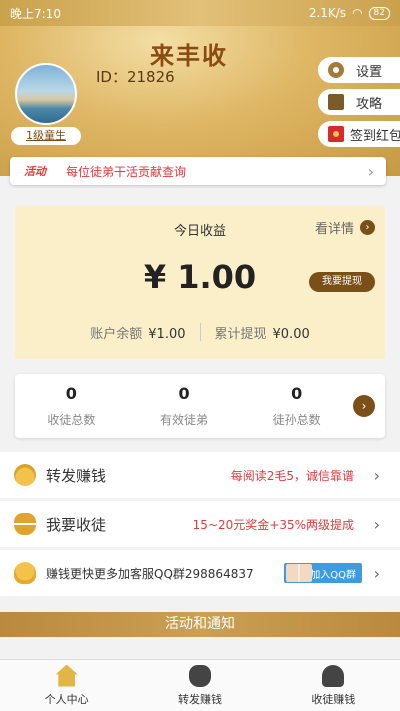  I want to click on book-icon, so click(336, 102).